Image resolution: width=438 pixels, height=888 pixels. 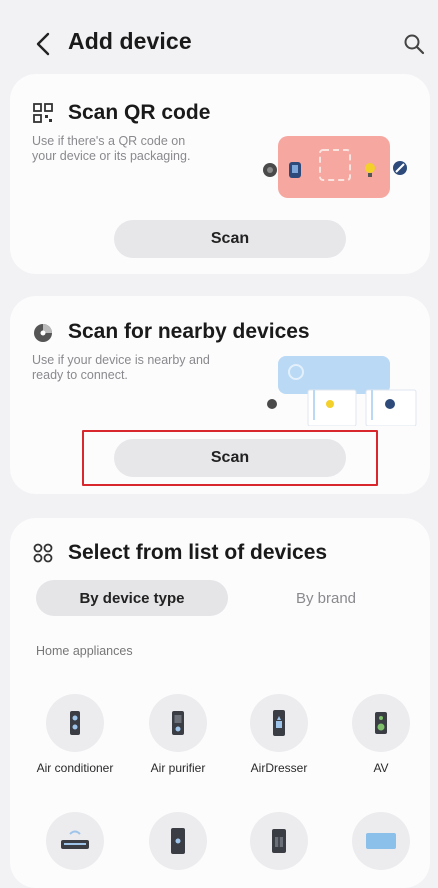 What do you see at coordinates (178, 735) in the screenshot?
I see `device-air-purifier: Air purifier` at bounding box center [178, 735].